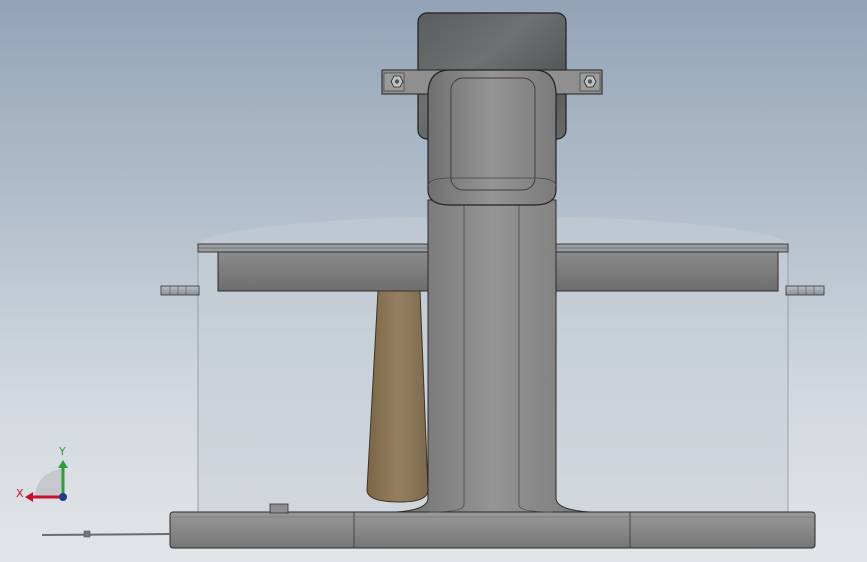  Describe the element at coordinates (397, 396) in the screenshot. I see `tapered-tan-part` at that location.